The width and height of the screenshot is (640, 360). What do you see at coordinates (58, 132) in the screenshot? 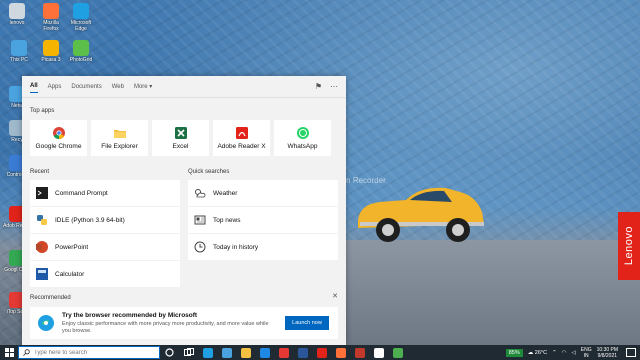
I see `chrome-icon` at bounding box center [58, 132].